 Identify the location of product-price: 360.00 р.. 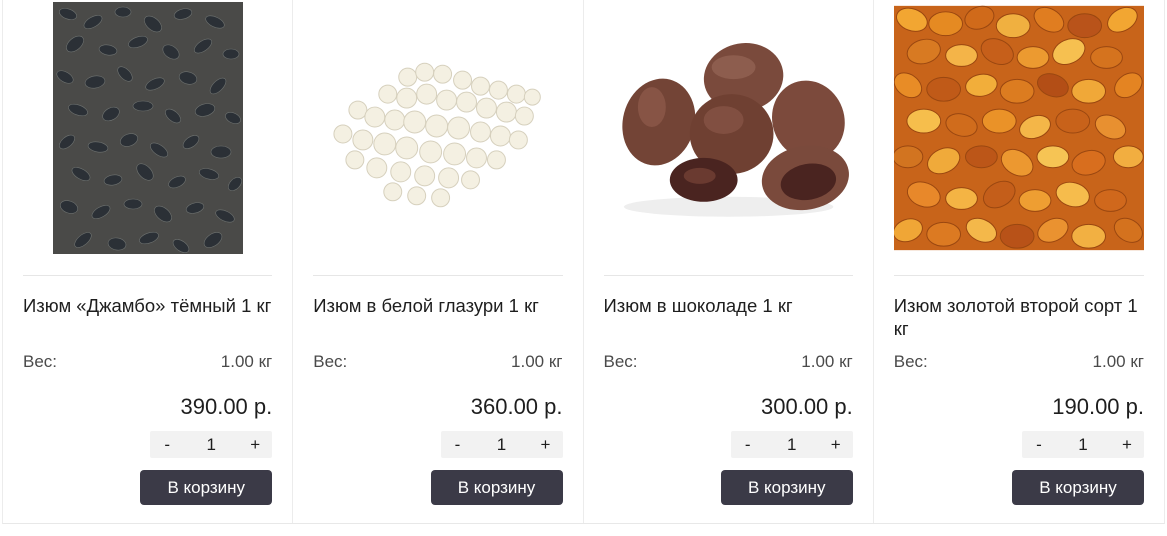
(516, 406).